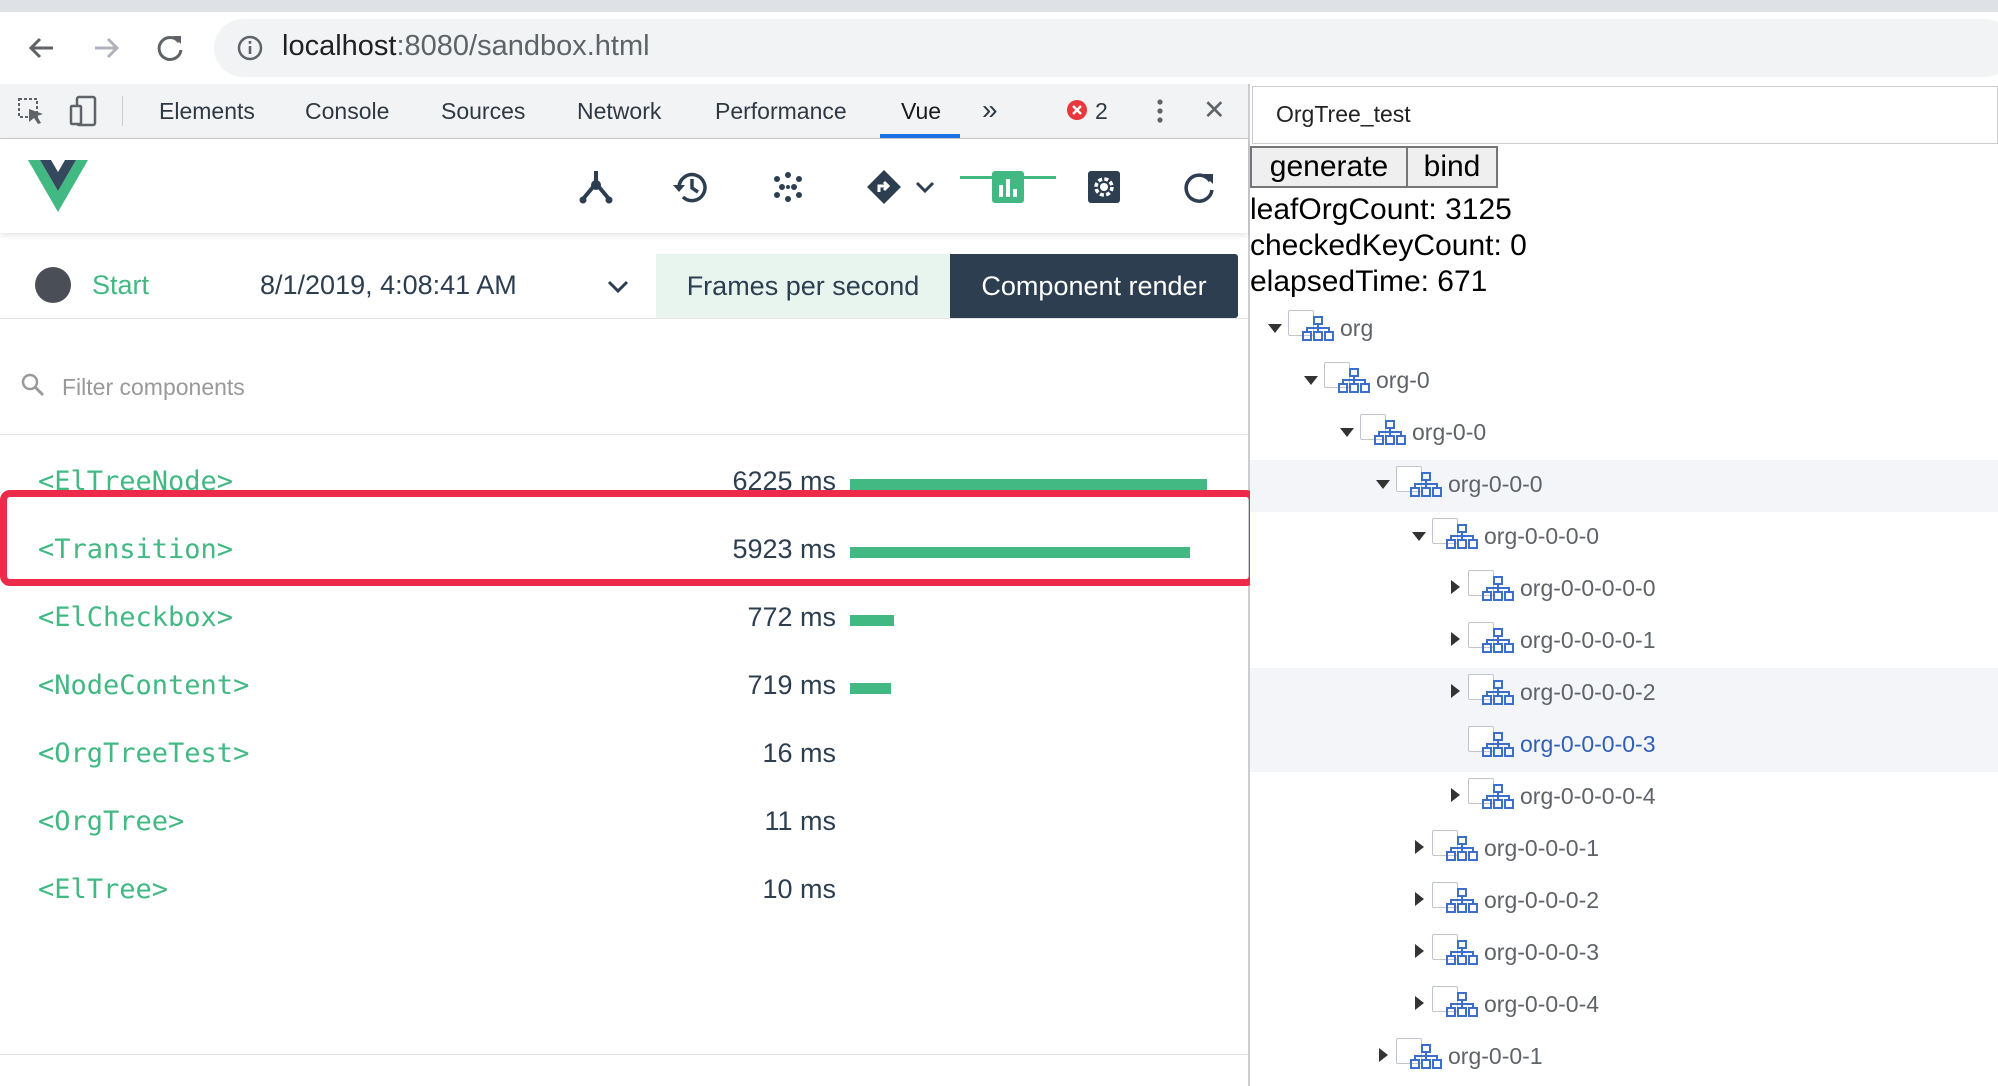 Image resolution: width=1998 pixels, height=1086 pixels. What do you see at coordinates (207, 111) in the screenshot?
I see `tab-elements: Elements` at bounding box center [207, 111].